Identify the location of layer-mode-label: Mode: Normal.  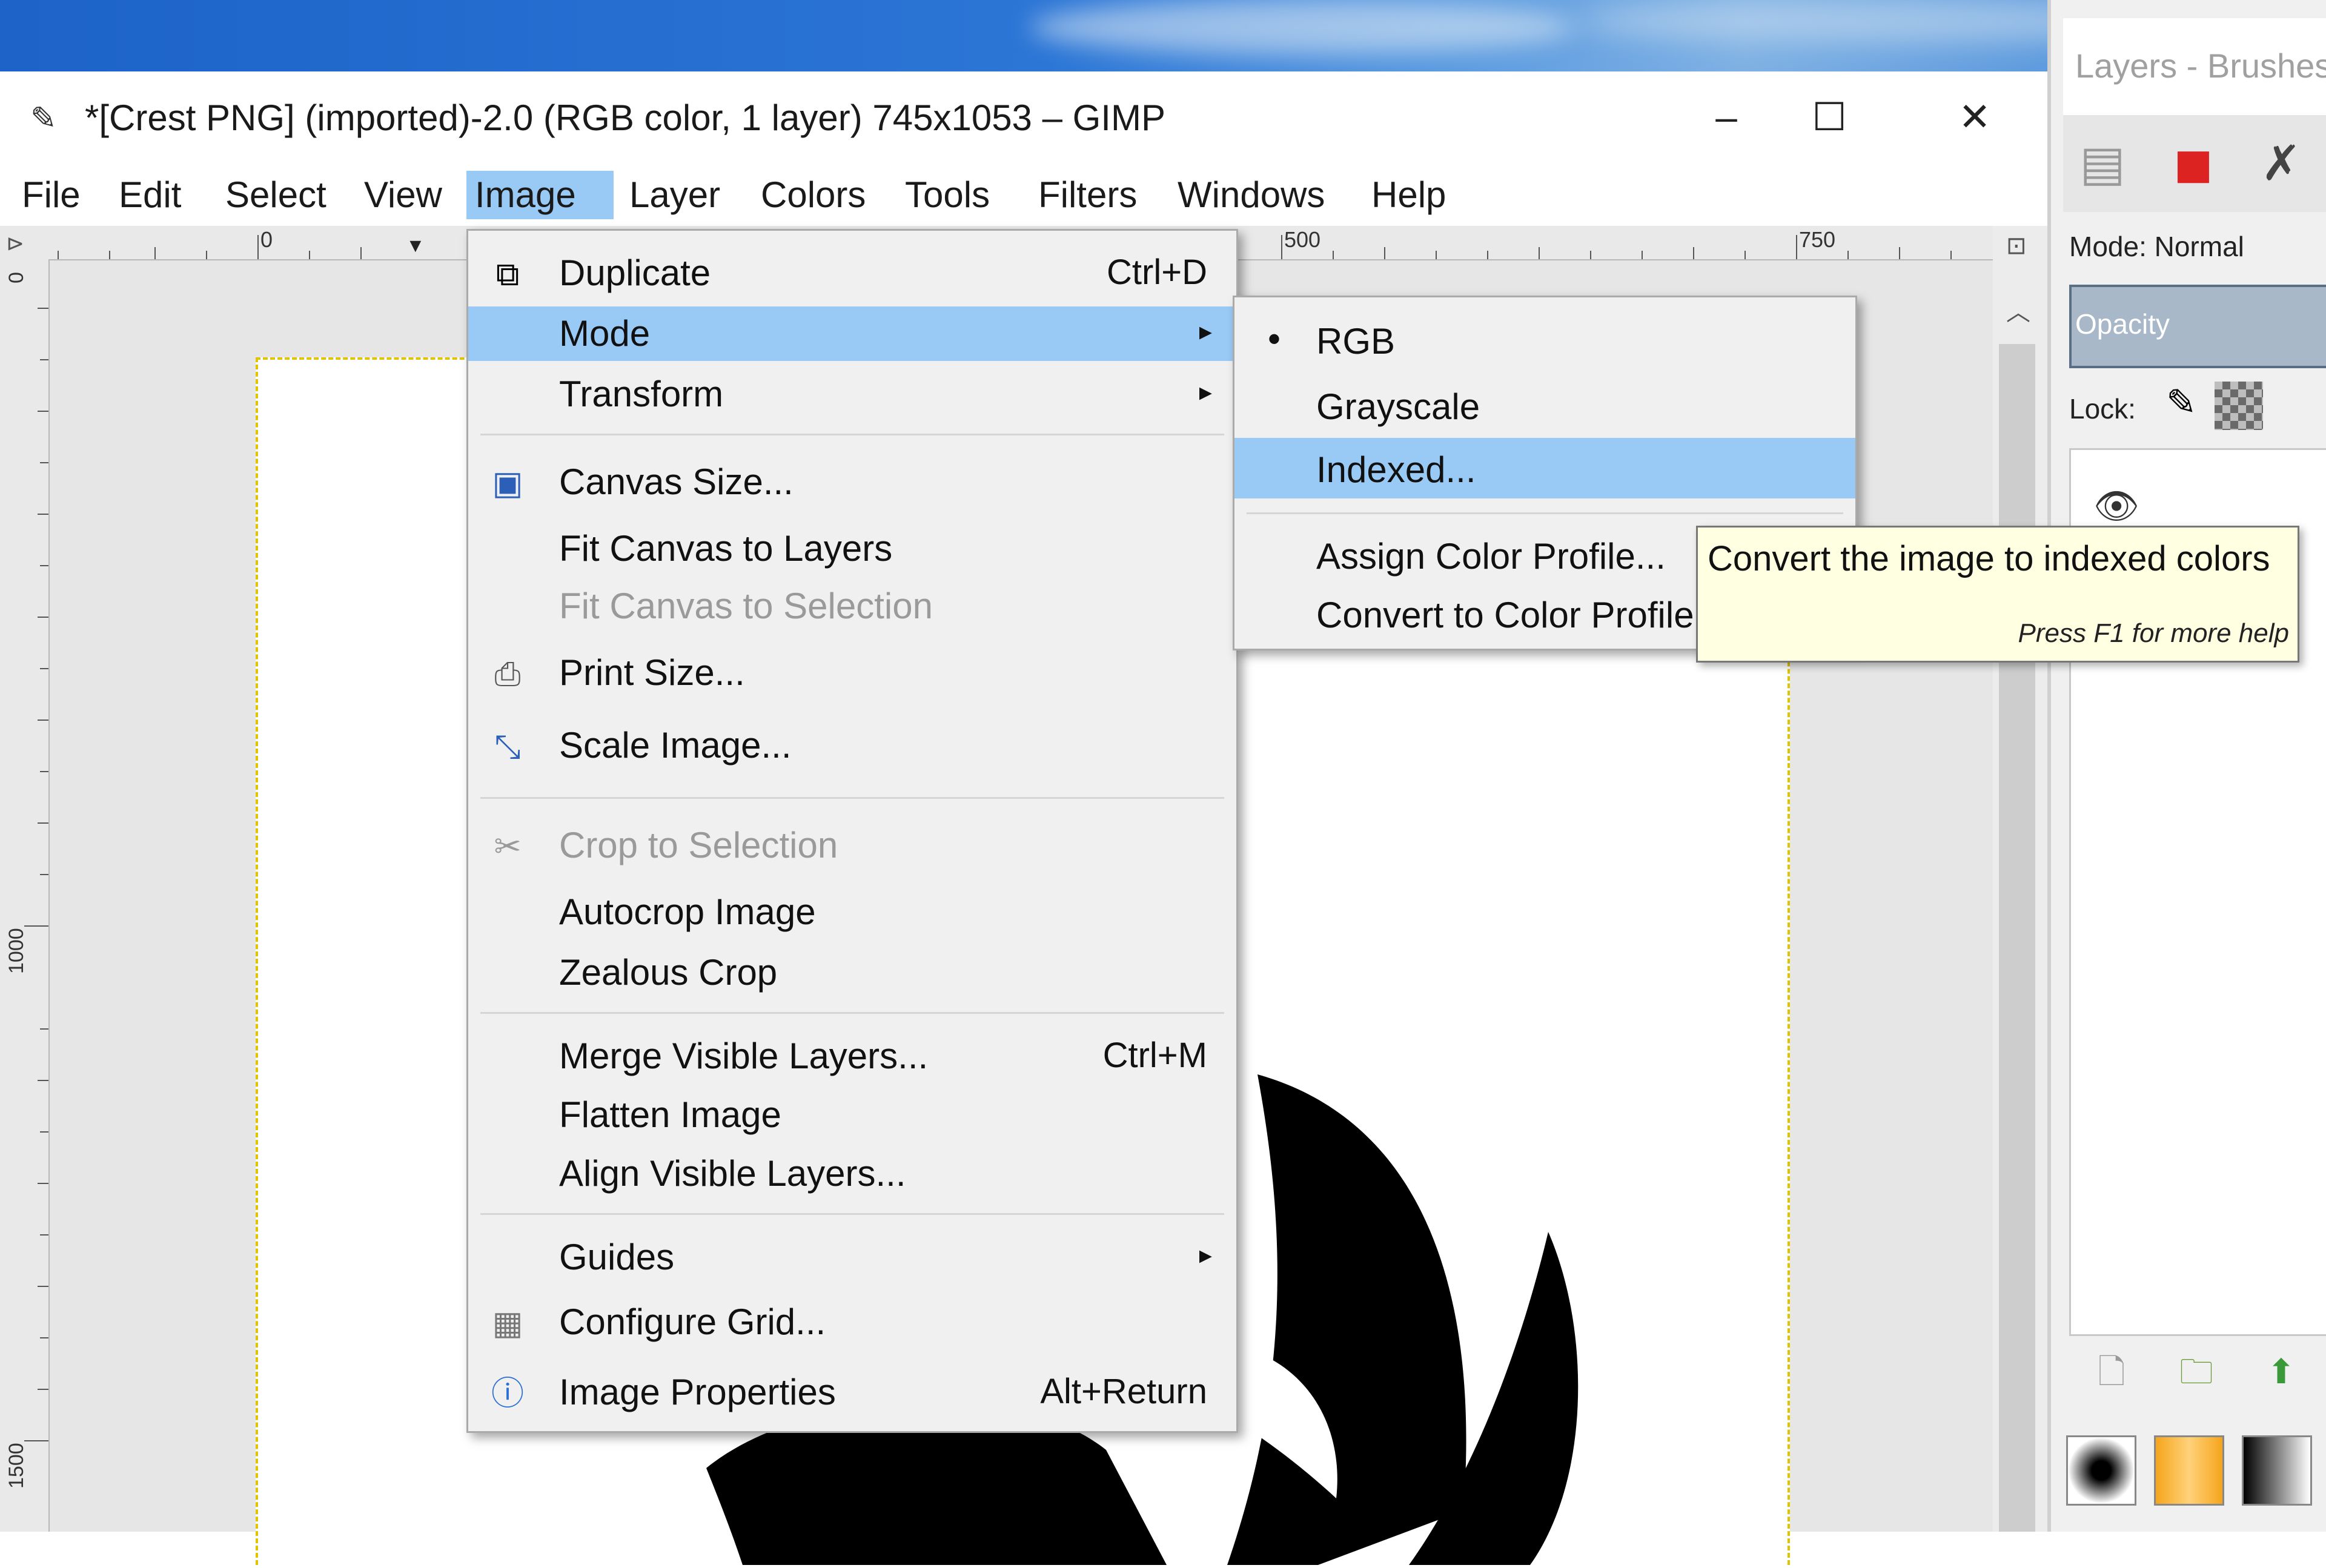
(2156, 246).